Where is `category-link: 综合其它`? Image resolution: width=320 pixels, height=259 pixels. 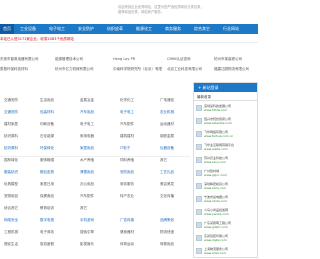
category-link: 综合其它 is located at coordinates (11, 208).